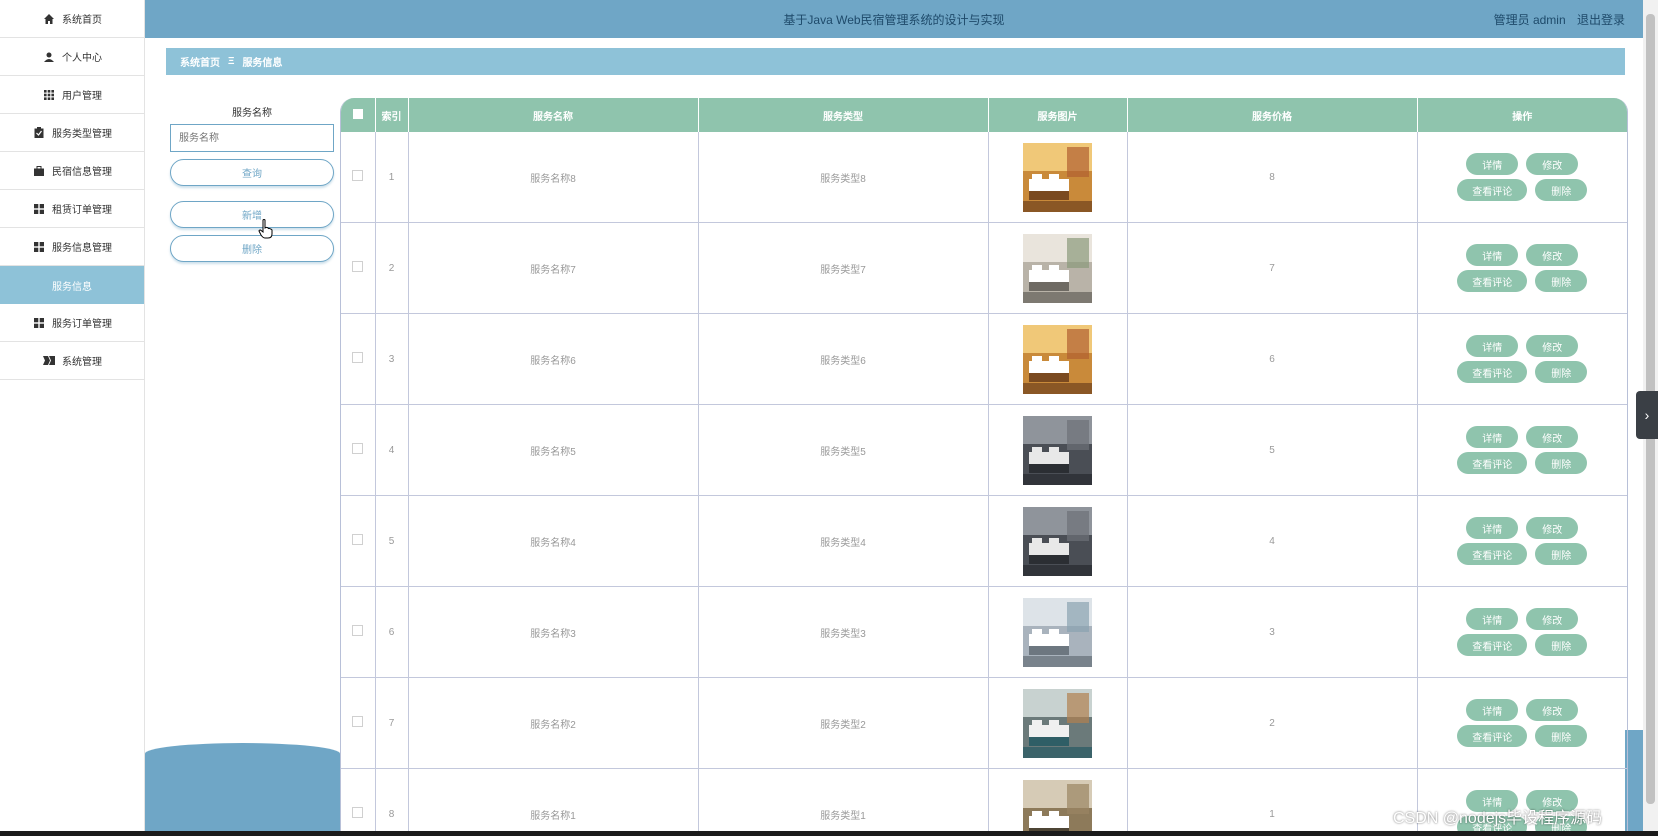 The width and height of the screenshot is (1658, 836). I want to click on table-row: 1 服务名称8 服务类型8 8 详情 修改 查看评论 删除, so click(984, 177).